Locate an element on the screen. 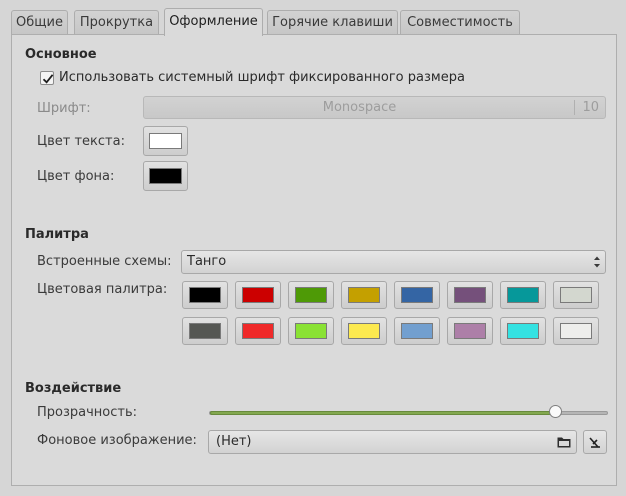 The width and height of the screenshot is (626, 496). tab-shortcuts: Горячие клавиши is located at coordinates (332, 22).